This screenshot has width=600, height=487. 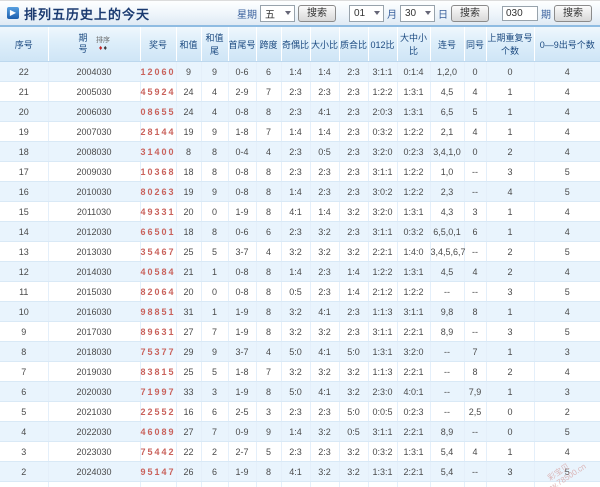 What do you see at coordinates (101, 48) in the screenshot?
I see `sort-asc-icon: ♦` at bounding box center [101, 48].